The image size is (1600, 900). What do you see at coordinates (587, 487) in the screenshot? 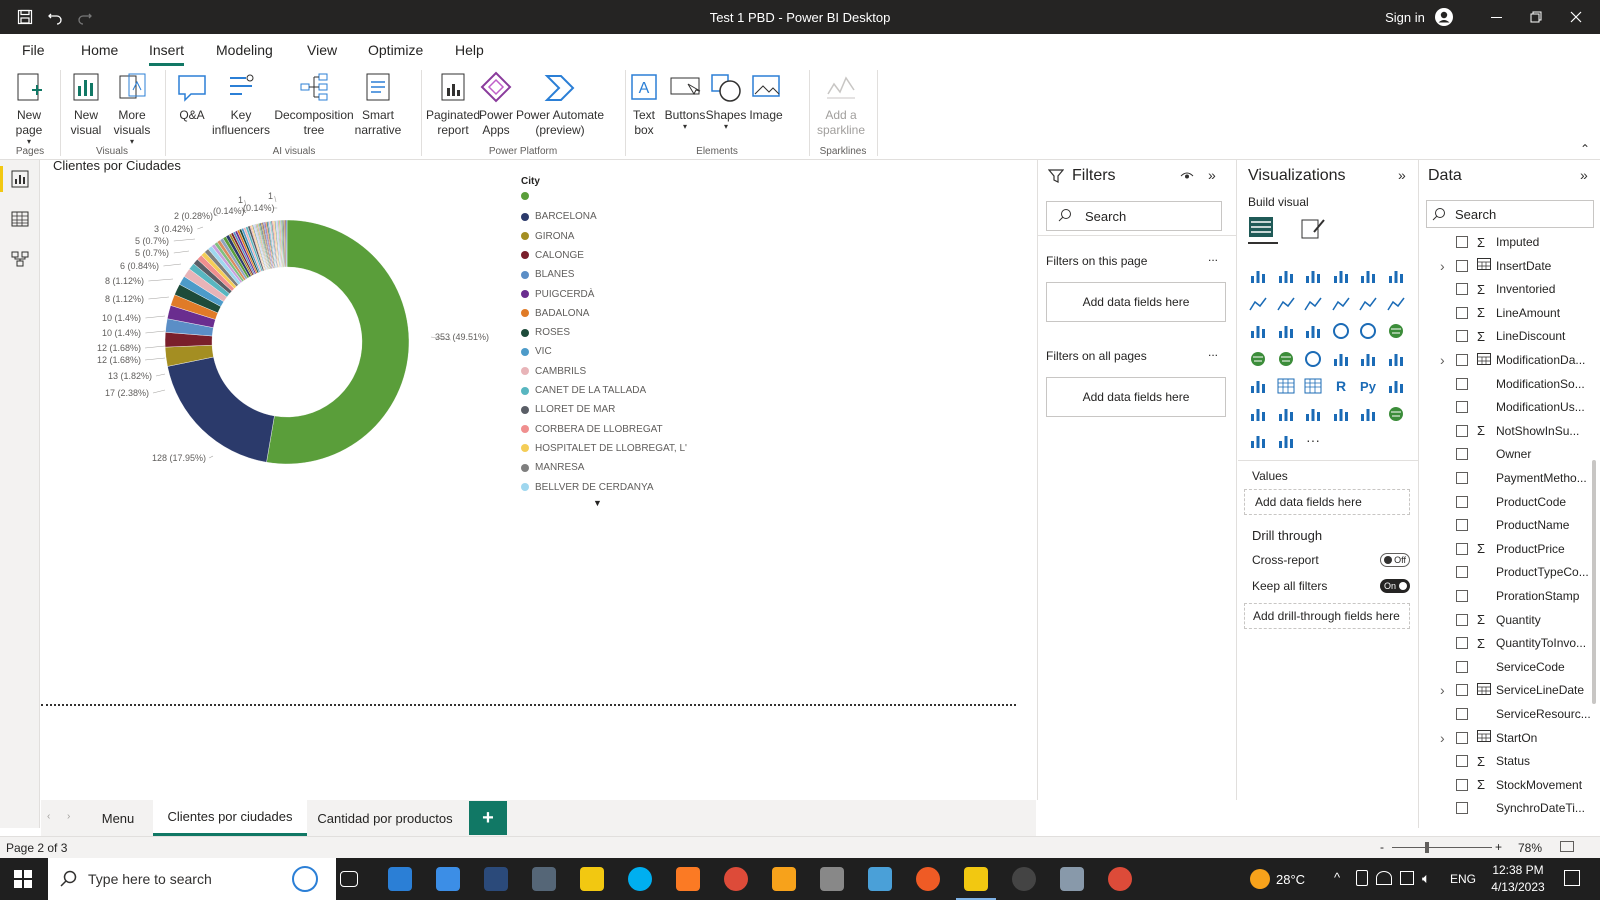
I see `legend-item: BELLVER DE CERDANYA` at bounding box center [587, 487].